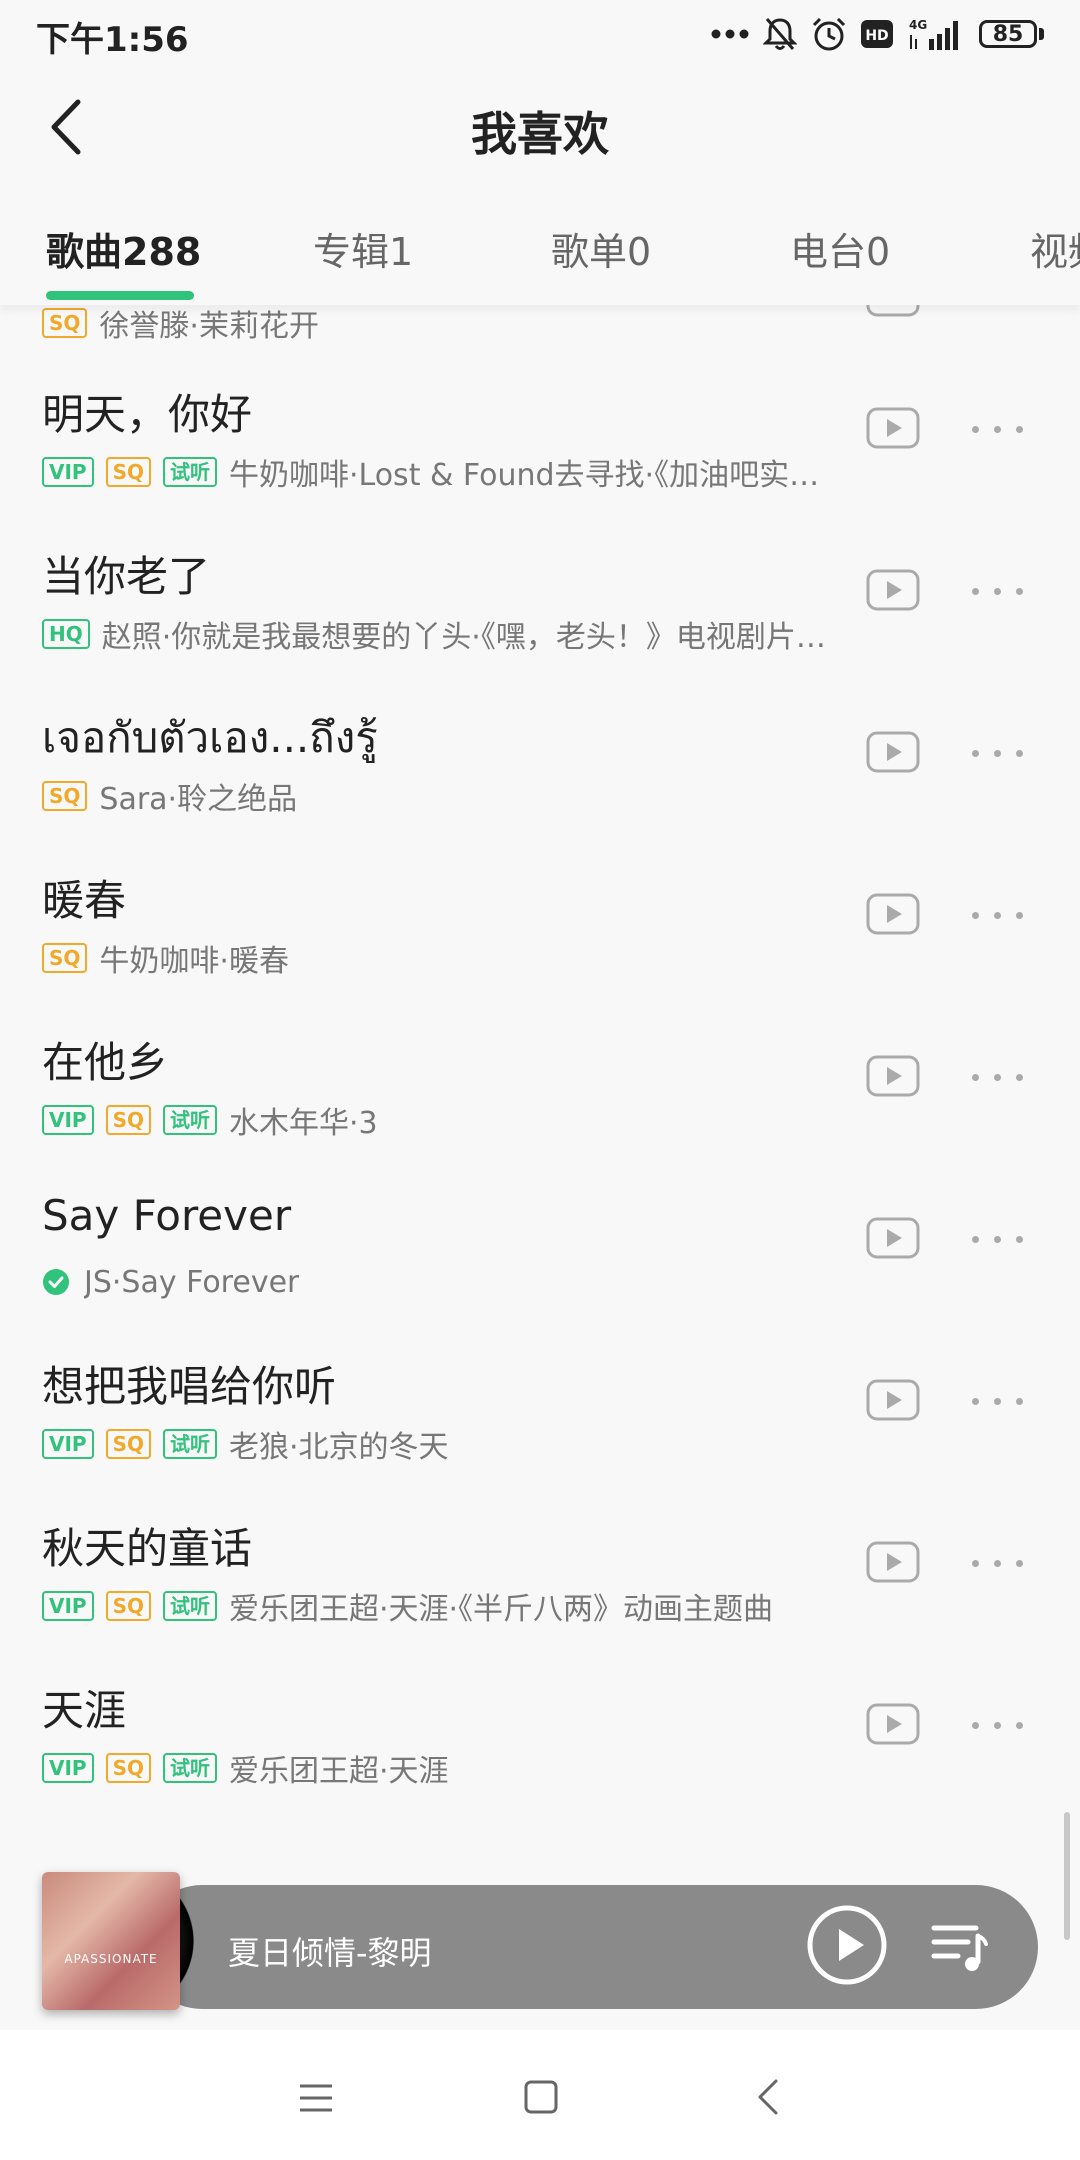  I want to click on alarm-icon, so click(829, 34).